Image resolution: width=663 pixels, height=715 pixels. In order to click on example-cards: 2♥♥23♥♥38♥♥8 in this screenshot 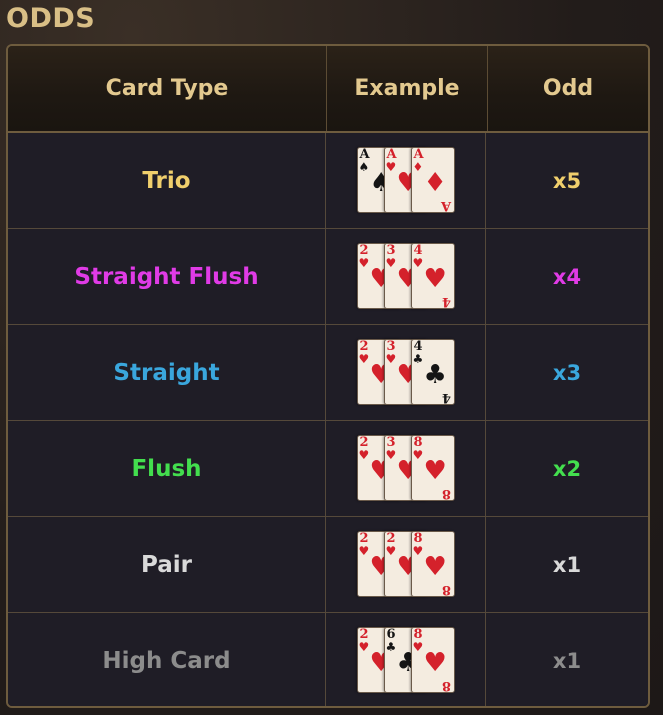, I will do `click(405, 468)`.